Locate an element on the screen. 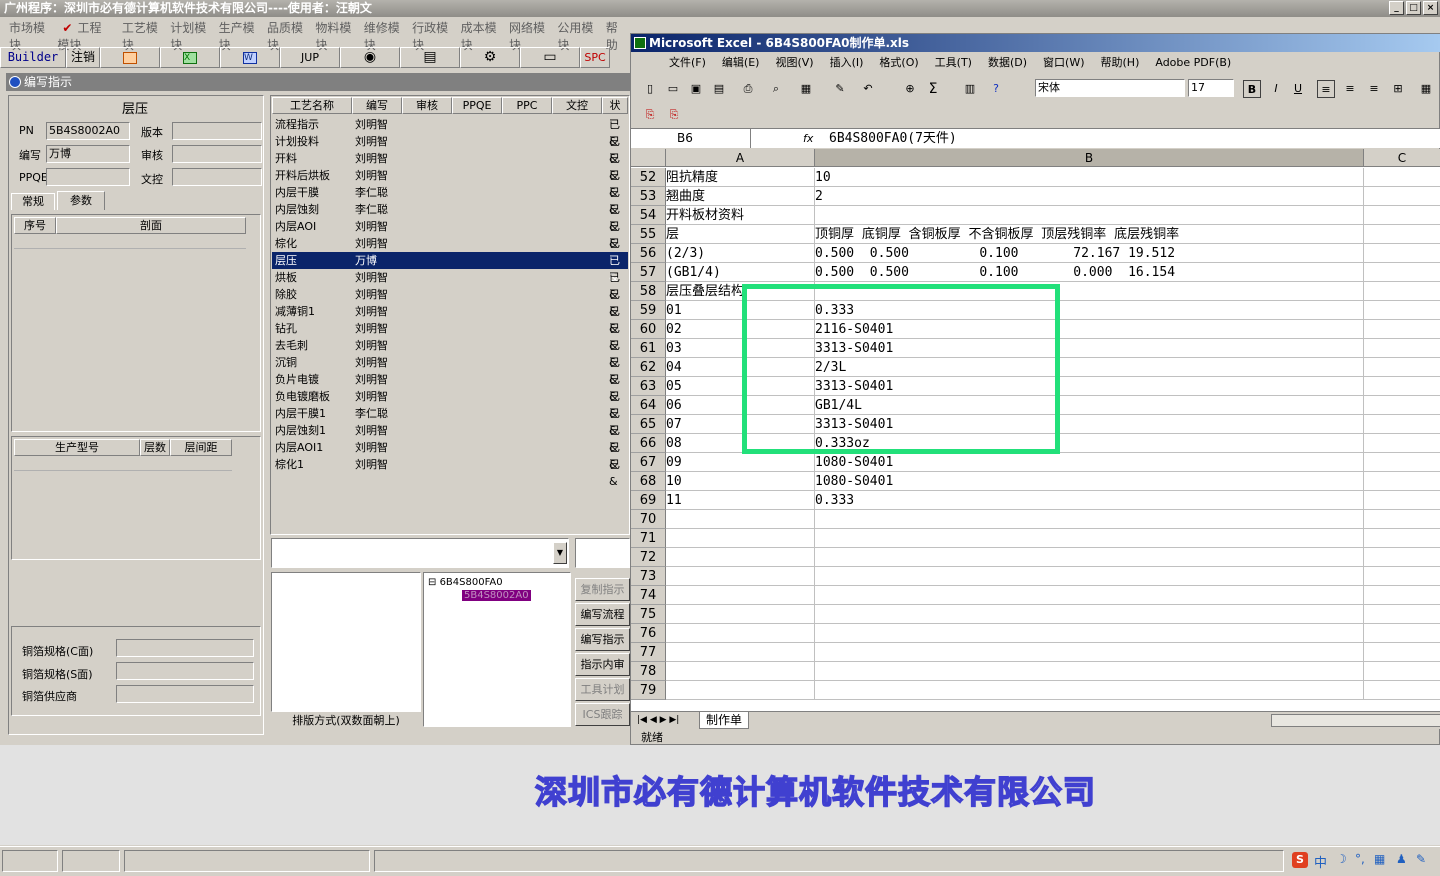 This screenshot has height=876, width=1440. close-button: × is located at coordinates (1430, 8).